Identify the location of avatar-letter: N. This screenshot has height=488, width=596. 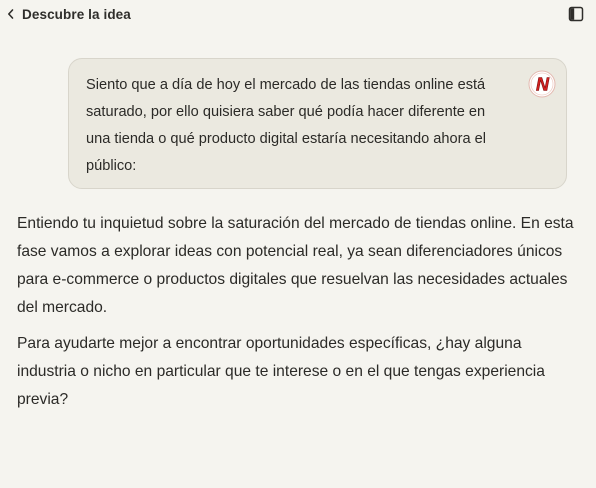
(543, 85).